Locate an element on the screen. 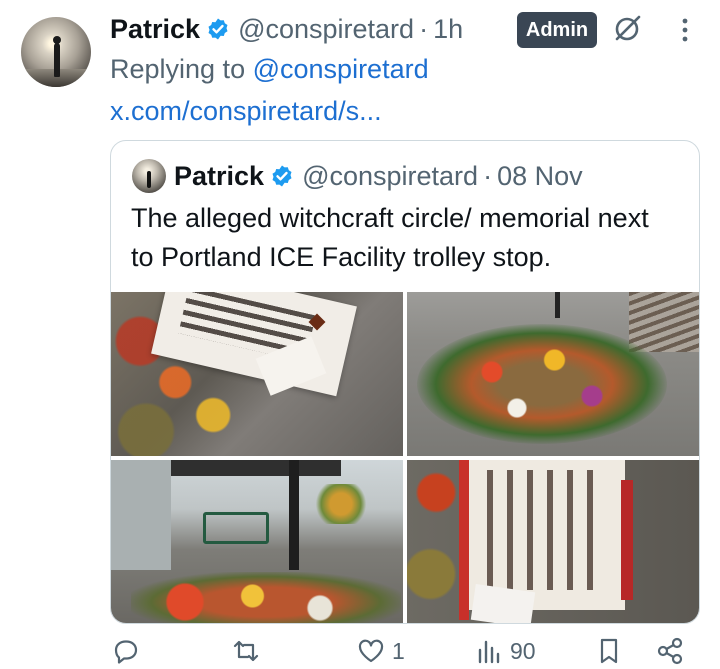 This screenshot has height=669, width=720. quoted-author-handle: @conspiretard is located at coordinates (390, 176).